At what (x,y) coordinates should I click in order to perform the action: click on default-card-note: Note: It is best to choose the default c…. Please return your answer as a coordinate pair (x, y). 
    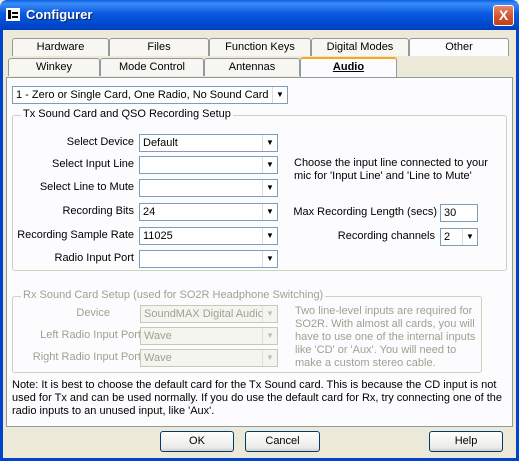
    Looking at the image, I should click on (257, 398).